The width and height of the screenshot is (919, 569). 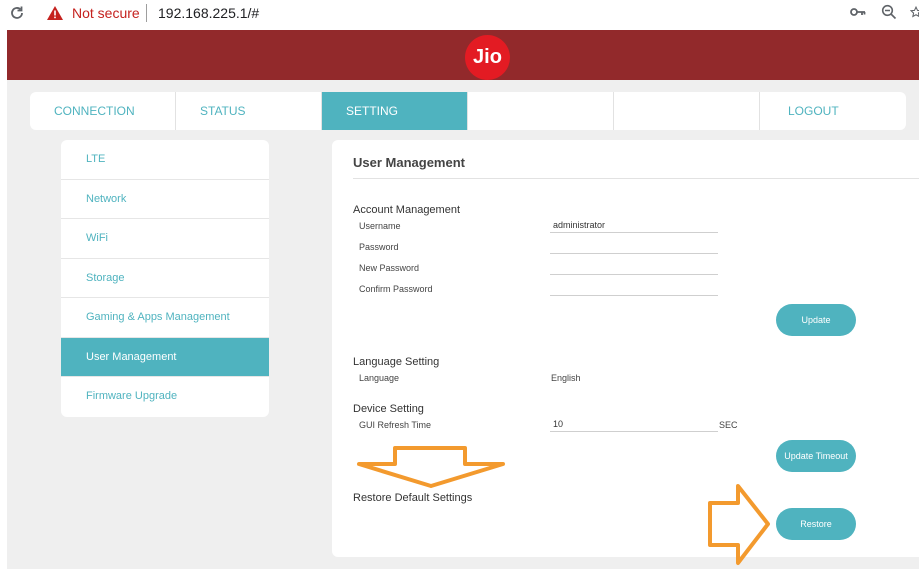 What do you see at coordinates (466, 13) in the screenshot?
I see `url-field: Not secure 192.168.225.1/#` at bounding box center [466, 13].